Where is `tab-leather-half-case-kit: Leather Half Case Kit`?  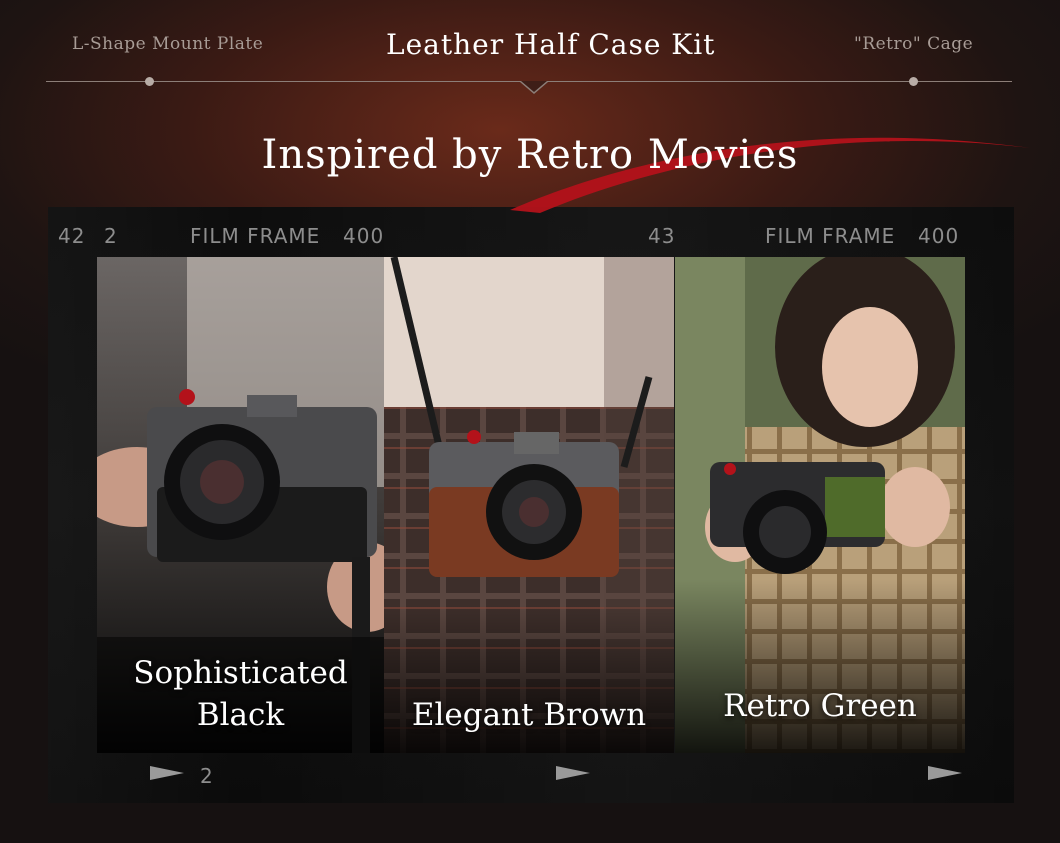 tab-leather-half-case-kit: Leather Half Case Kit is located at coordinates (550, 44).